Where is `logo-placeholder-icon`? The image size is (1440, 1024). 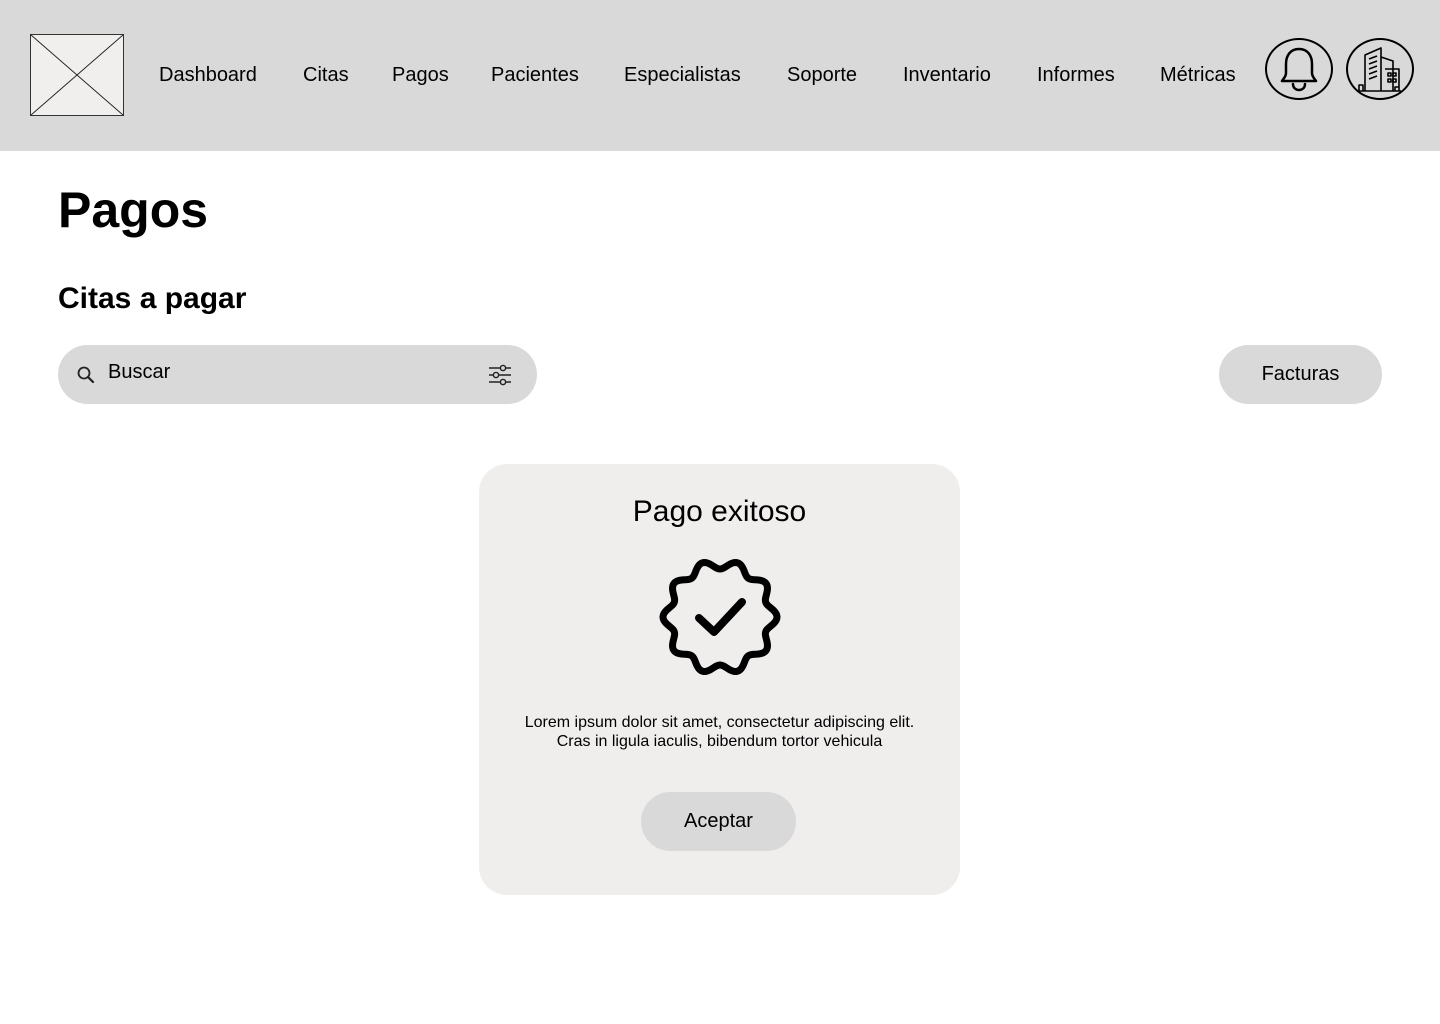
logo-placeholder-icon is located at coordinates (77, 75).